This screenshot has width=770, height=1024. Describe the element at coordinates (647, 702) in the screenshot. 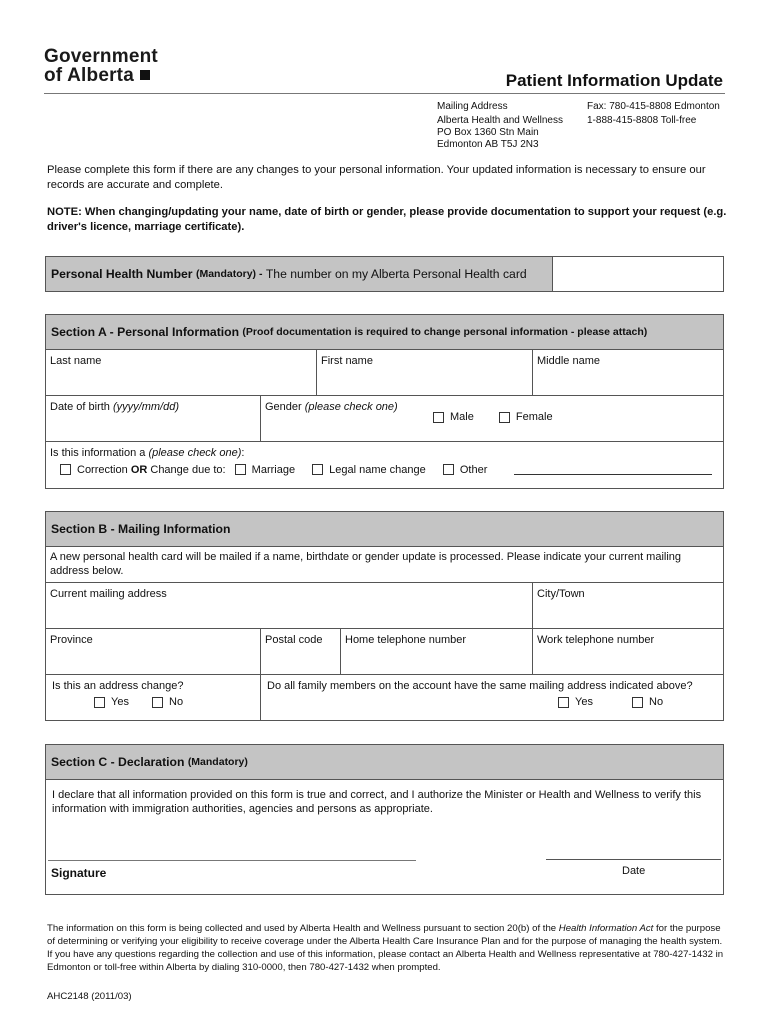

I see `family-same-no-checkbox: No` at that location.